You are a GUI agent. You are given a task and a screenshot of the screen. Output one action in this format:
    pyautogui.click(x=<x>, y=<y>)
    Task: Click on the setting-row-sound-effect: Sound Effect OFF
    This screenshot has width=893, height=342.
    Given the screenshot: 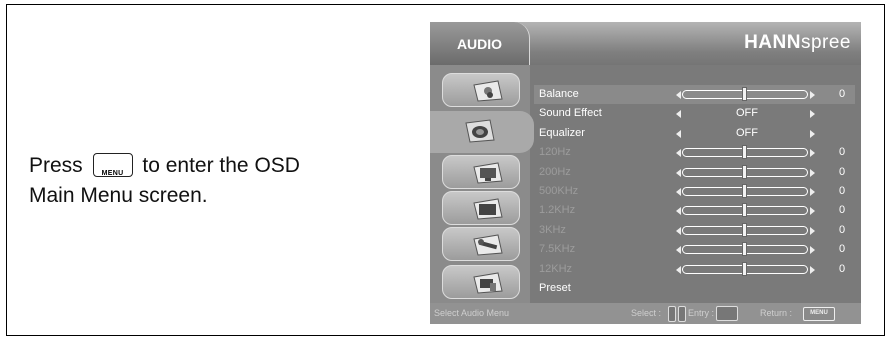 What is the action you would take?
    pyautogui.click(x=694, y=113)
    